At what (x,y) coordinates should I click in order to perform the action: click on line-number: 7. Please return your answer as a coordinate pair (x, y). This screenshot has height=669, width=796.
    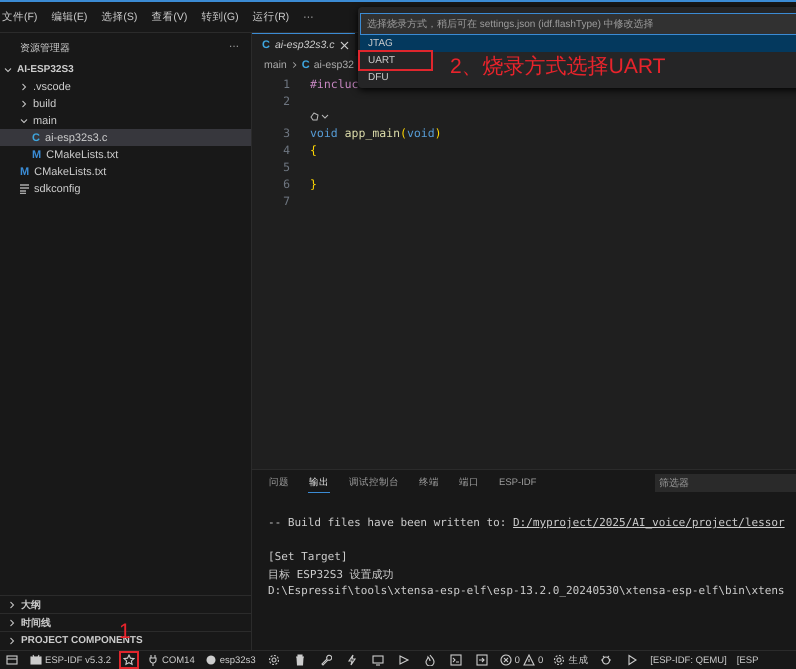
    Looking at the image, I should click on (286, 201).